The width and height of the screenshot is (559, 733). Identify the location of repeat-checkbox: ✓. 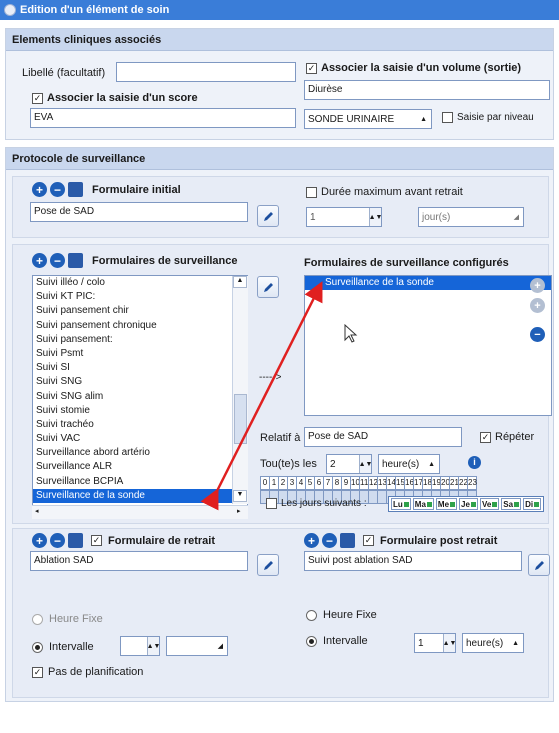
(485, 437).